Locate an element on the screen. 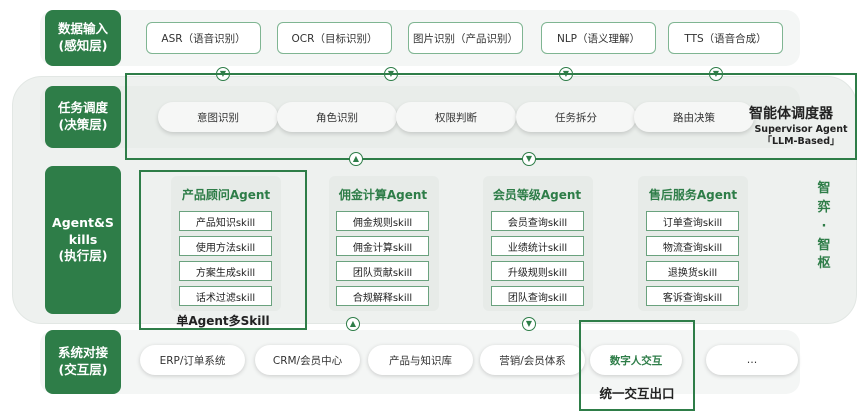  task-split: 任务拆分 is located at coordinates (576, 117).